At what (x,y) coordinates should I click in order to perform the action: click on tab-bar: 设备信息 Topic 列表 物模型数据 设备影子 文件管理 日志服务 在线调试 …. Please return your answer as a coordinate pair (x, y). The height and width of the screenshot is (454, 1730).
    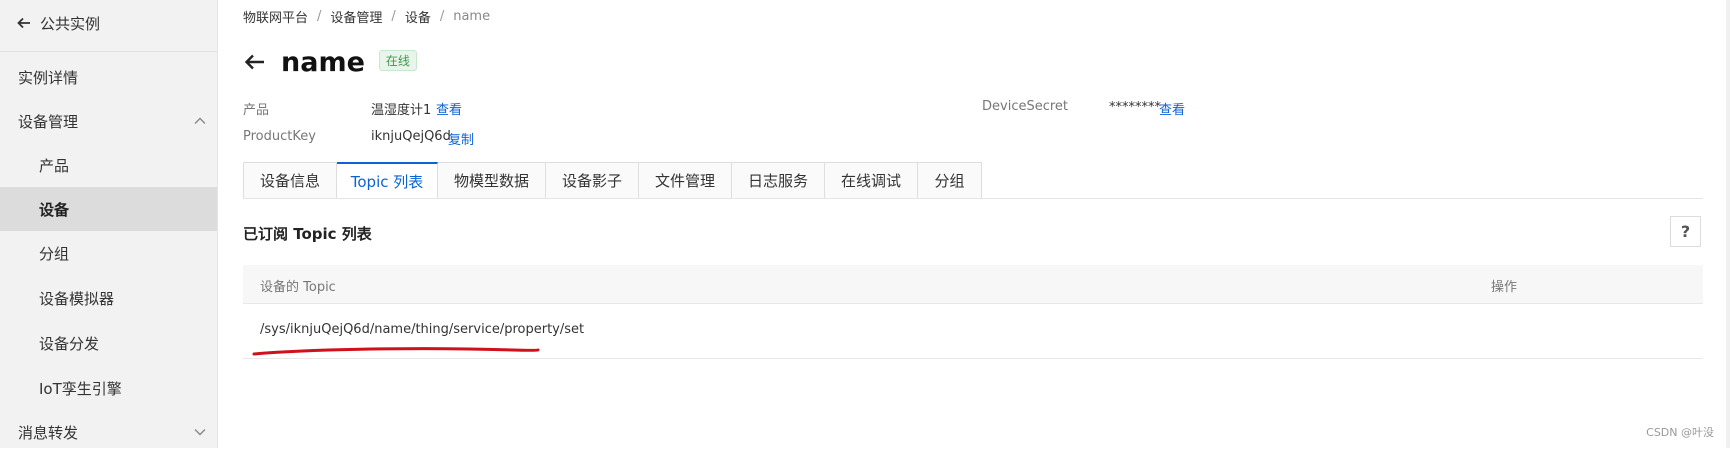
    Looking at the image, I should click on (612, 180).